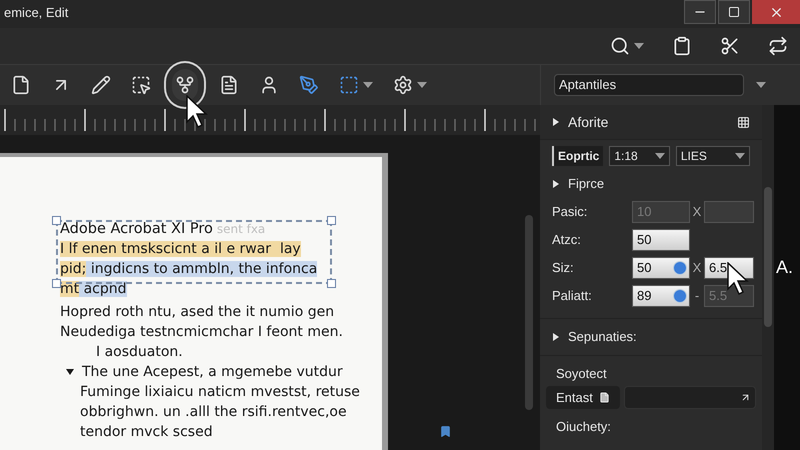 This screenshot has height=450, width=800. What do you see at coordinates (93, 289) in the screenshot?
I see `highlighted-line: mt acpnd` at bounding box center [93, 289].